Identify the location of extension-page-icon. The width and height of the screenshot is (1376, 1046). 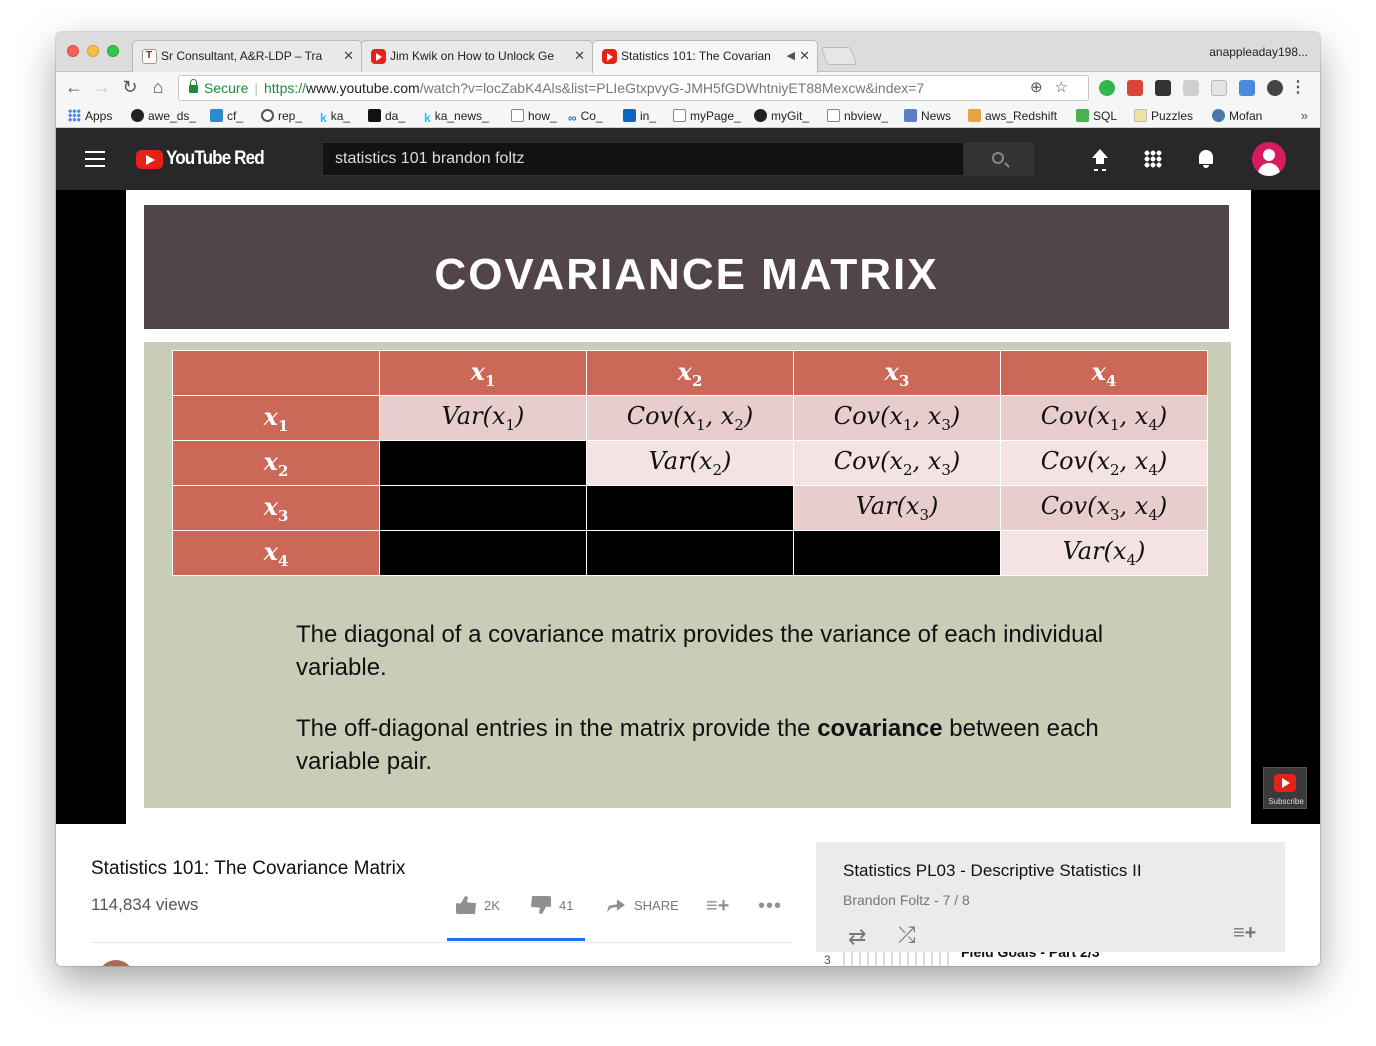
(1219, 88).